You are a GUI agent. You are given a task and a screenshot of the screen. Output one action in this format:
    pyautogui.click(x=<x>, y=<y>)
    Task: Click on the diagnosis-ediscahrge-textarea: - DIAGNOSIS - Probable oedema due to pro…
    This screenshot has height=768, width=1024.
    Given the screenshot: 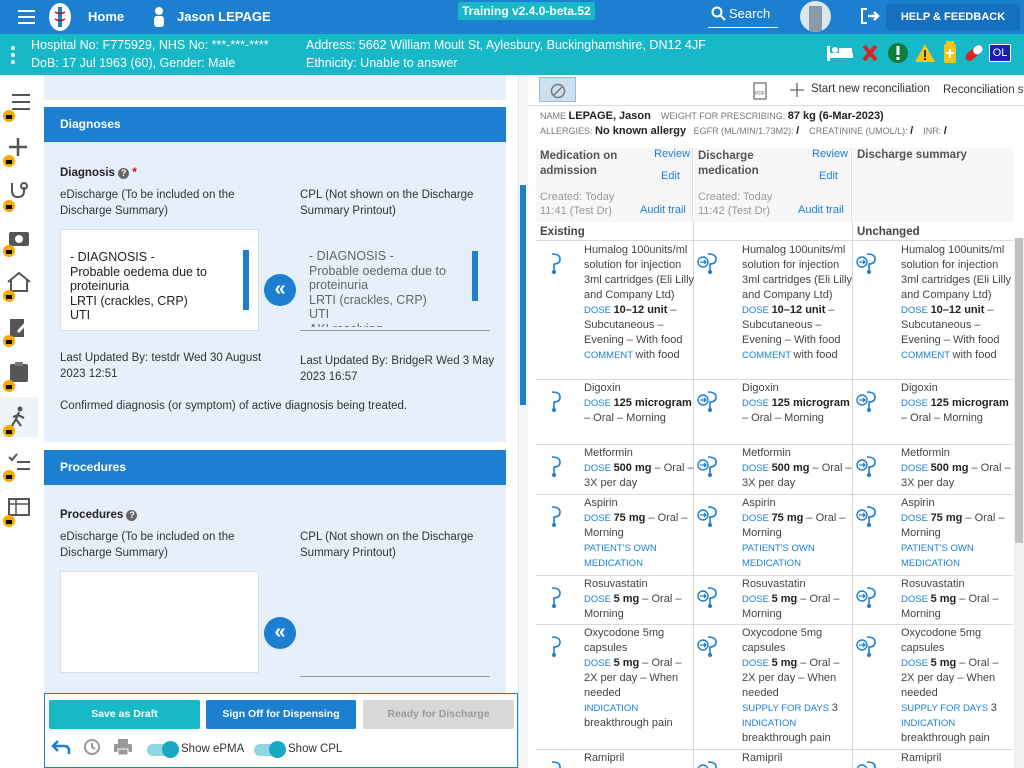 What is the action you would take?
    pyautogui.click(x=159, y=280)
    